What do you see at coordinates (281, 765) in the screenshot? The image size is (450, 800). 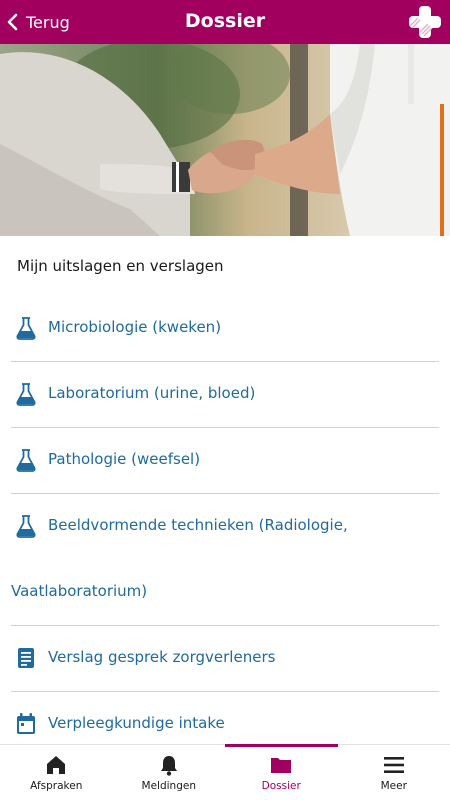 I see `folder-icon` at bounding box center [281, 765].